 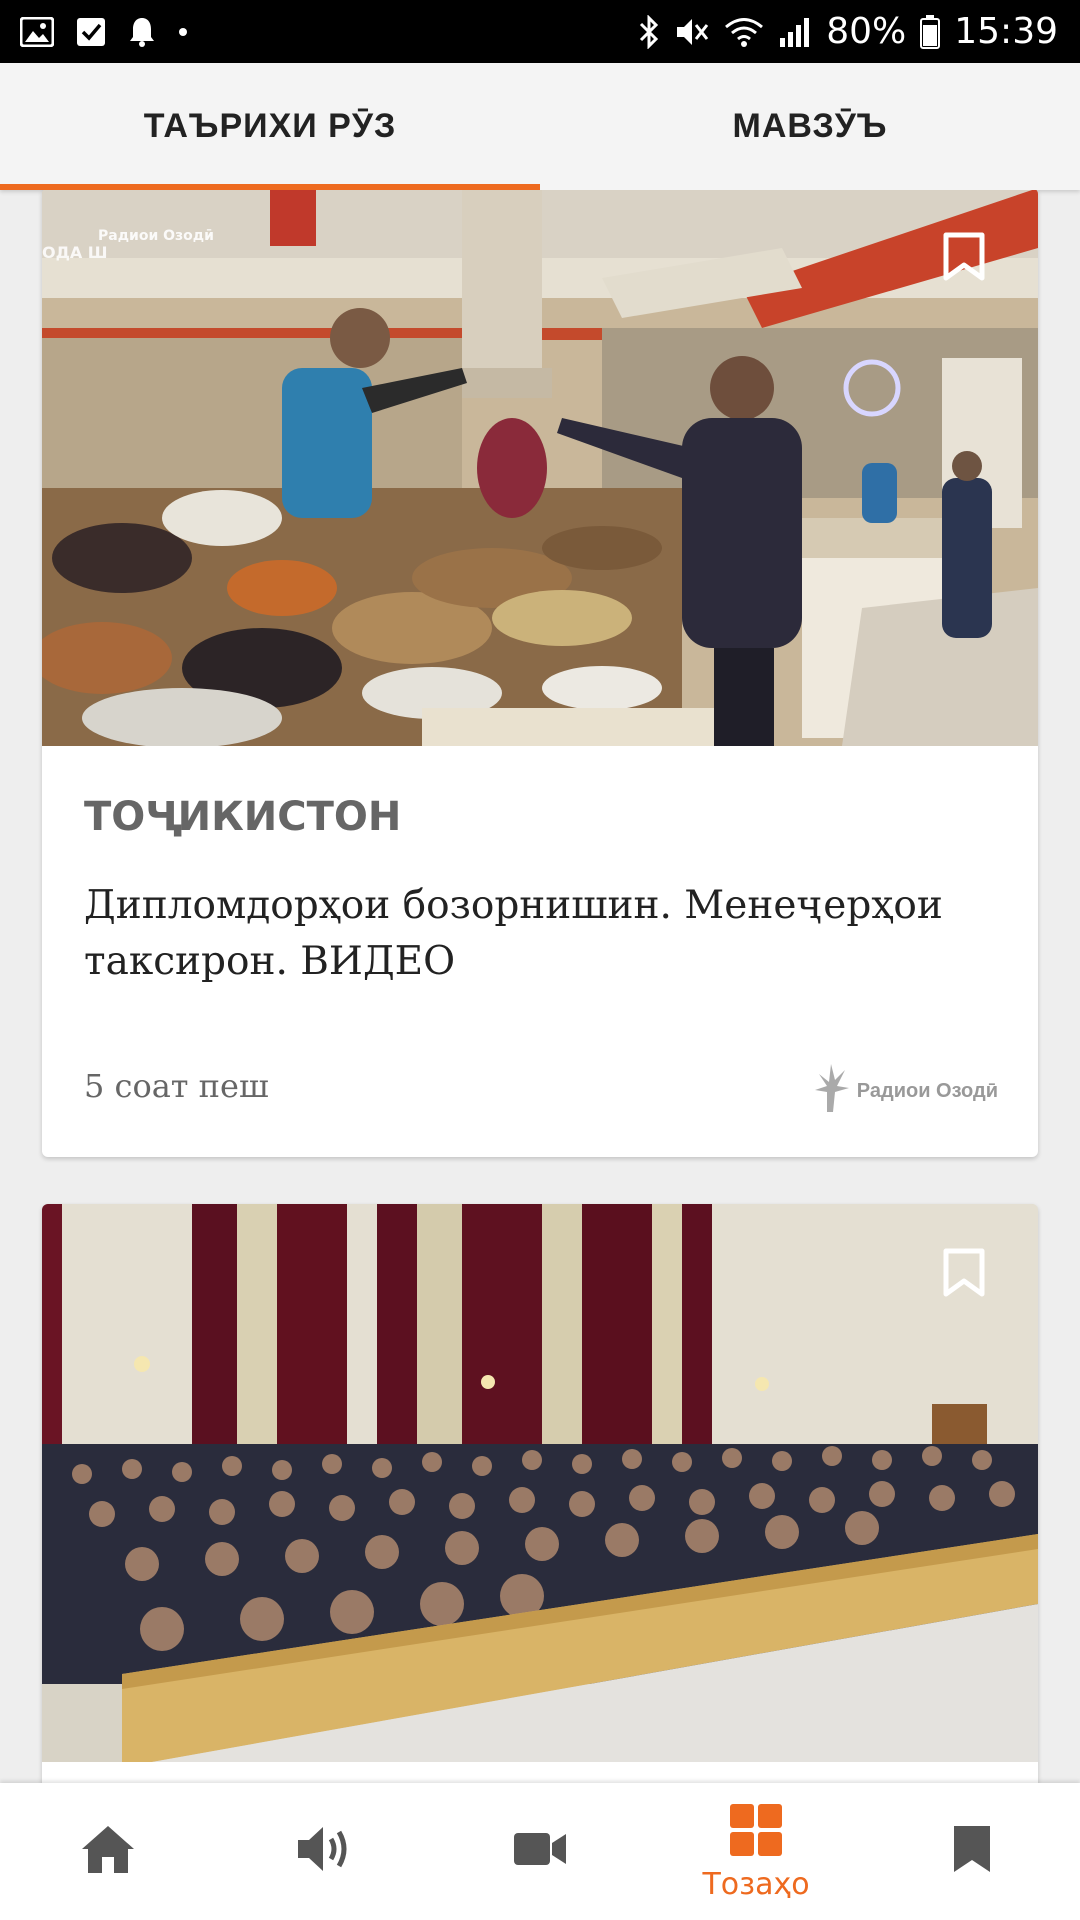 I want to click on video-icon, so click(x=540, y=1851).